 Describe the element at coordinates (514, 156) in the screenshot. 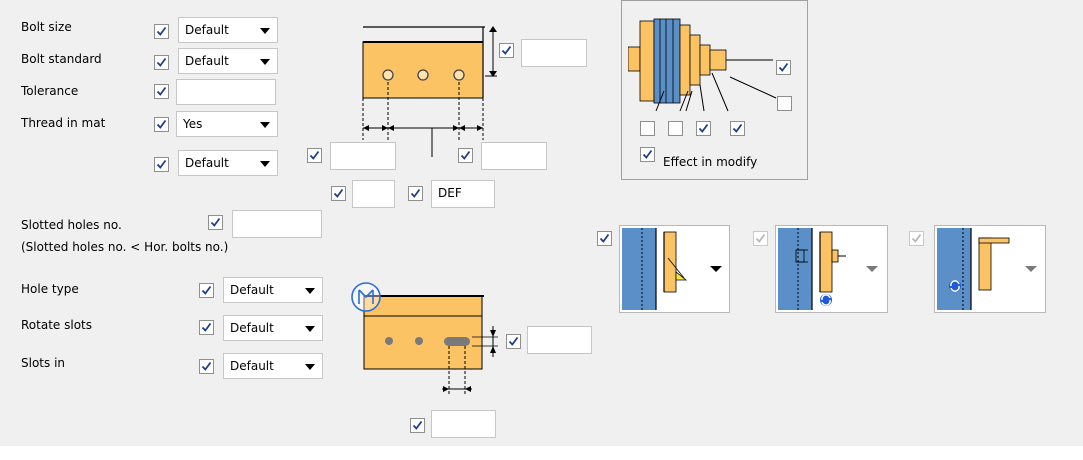

I see `right-spacing-input` at that location.